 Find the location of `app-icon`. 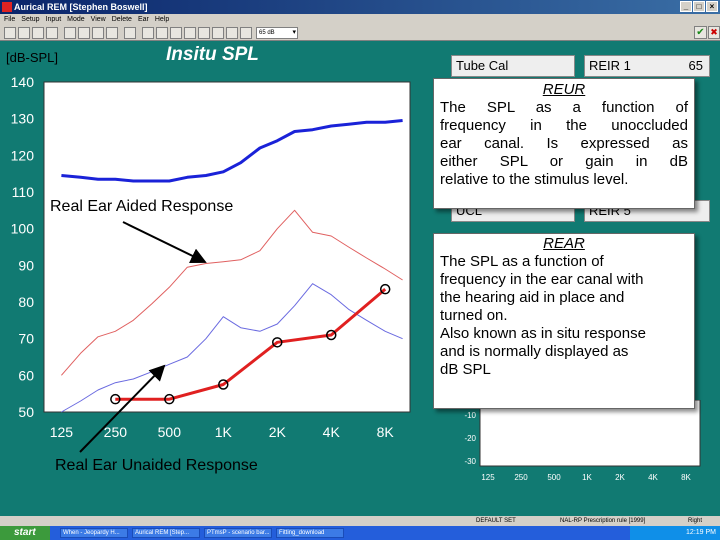

app-icon is located at coordinates (7, 7).